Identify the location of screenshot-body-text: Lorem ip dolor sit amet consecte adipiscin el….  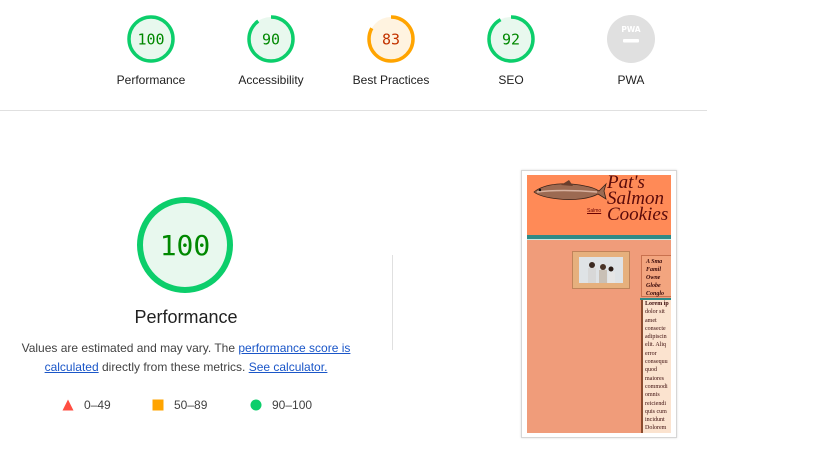
(656, 366).